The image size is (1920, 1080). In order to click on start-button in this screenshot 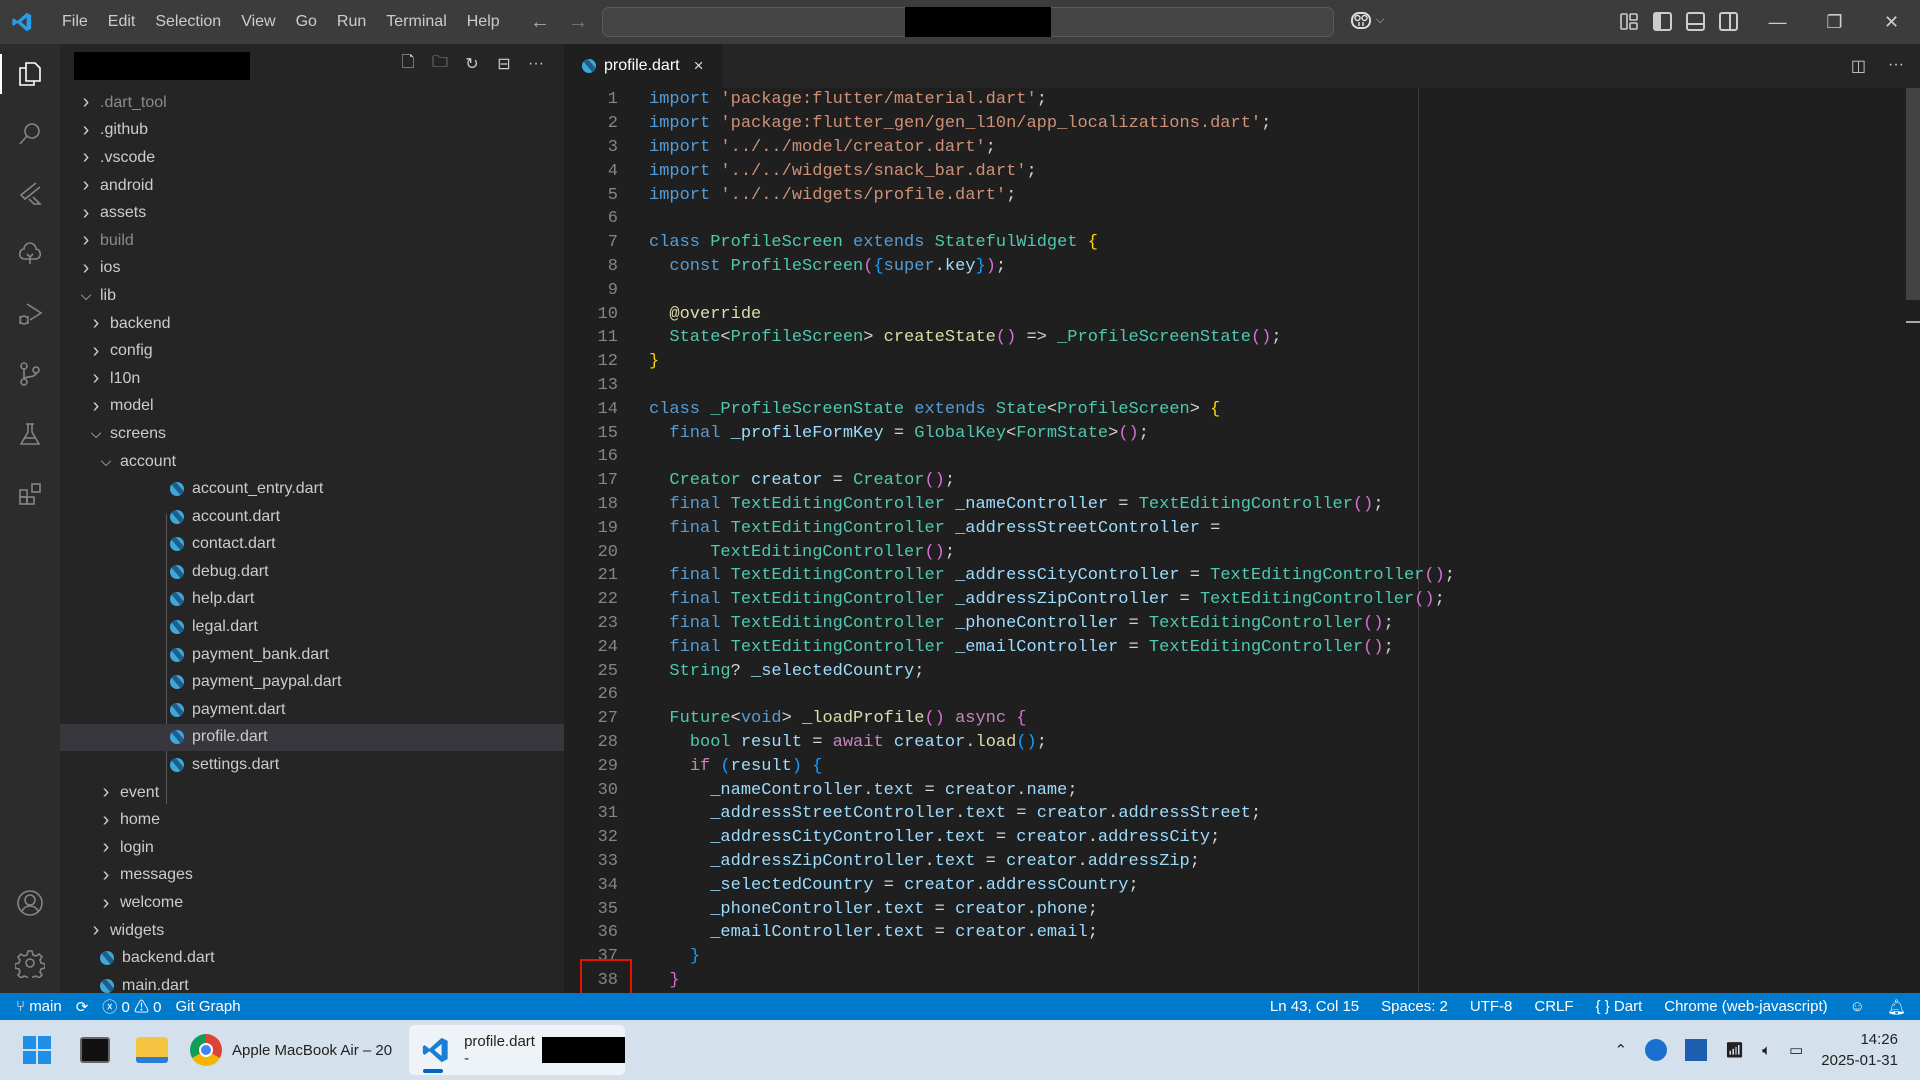, I will do `click(37, 1050)`.